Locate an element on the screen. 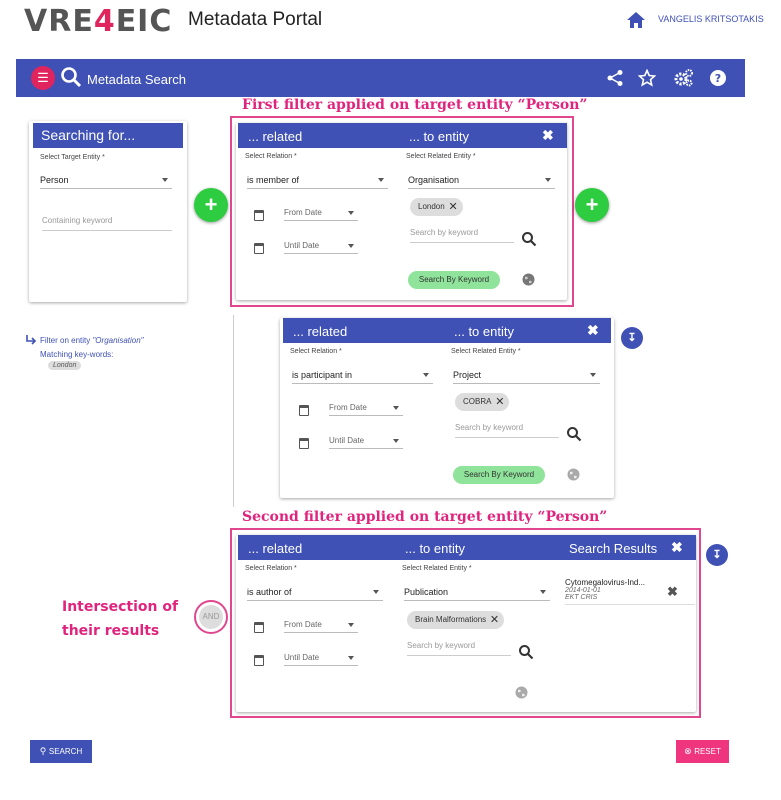 Image resolution: width=781 pixels, height=800 pixels. filter1-entity-title: ... to entity is located at coordinates (439, 136).